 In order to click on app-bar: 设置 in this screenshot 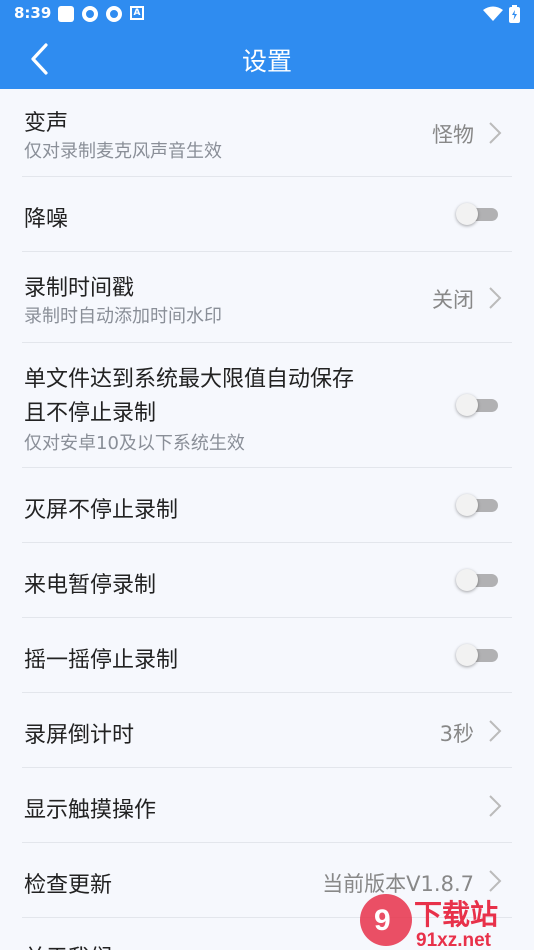, I will do `click(267, 58)`.